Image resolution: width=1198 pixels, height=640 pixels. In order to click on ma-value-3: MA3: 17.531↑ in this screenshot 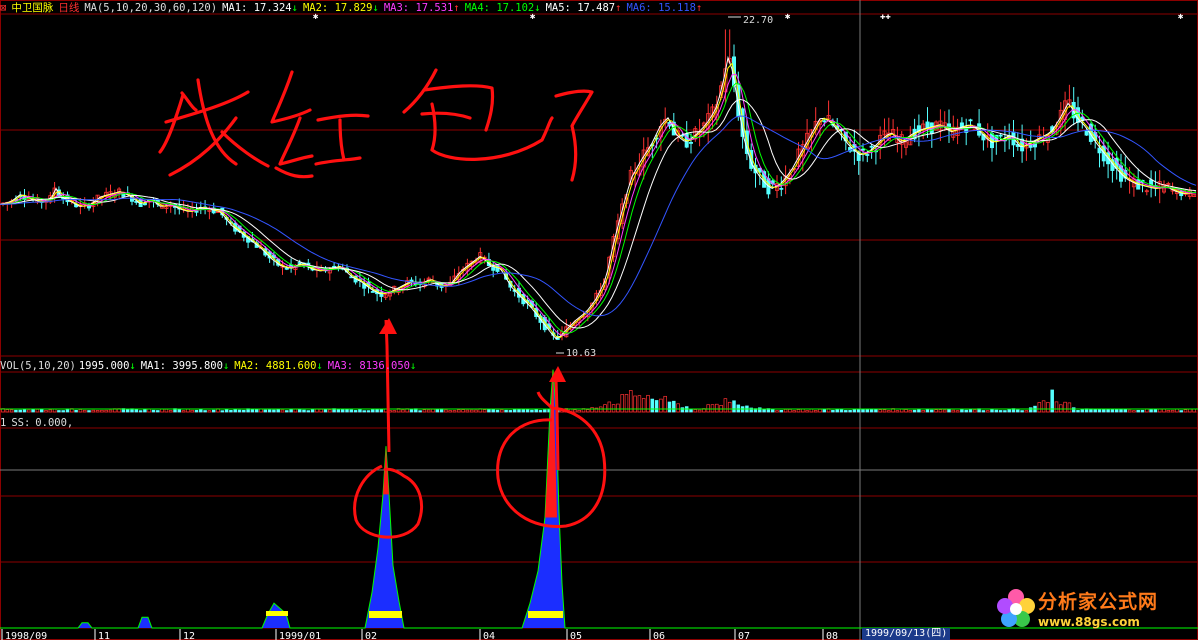, I will do `click(421, 8)`.